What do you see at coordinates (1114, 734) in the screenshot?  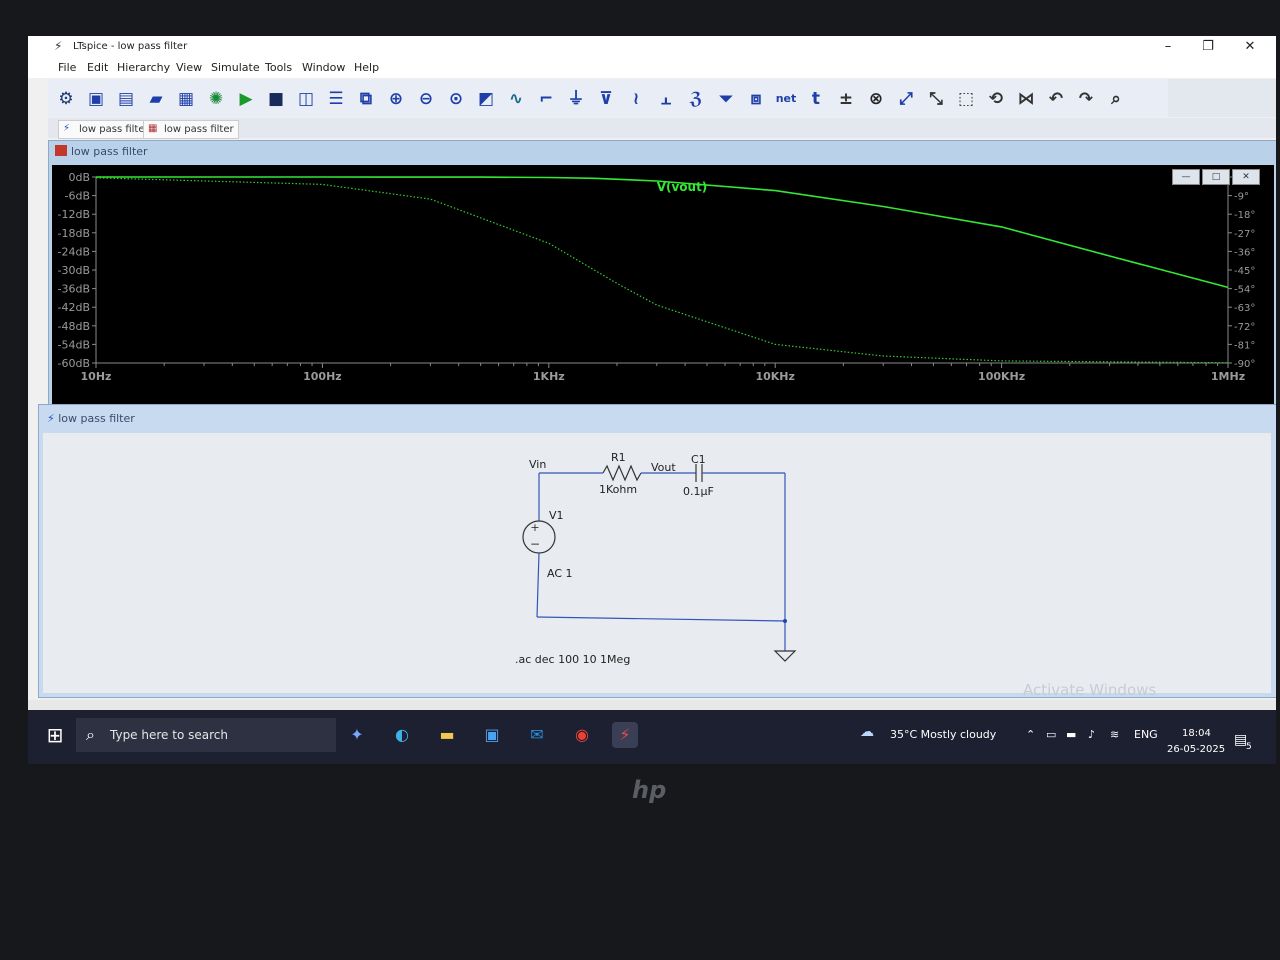 I see `wifi-icon: ≋` at bounding box center [1114, 734].